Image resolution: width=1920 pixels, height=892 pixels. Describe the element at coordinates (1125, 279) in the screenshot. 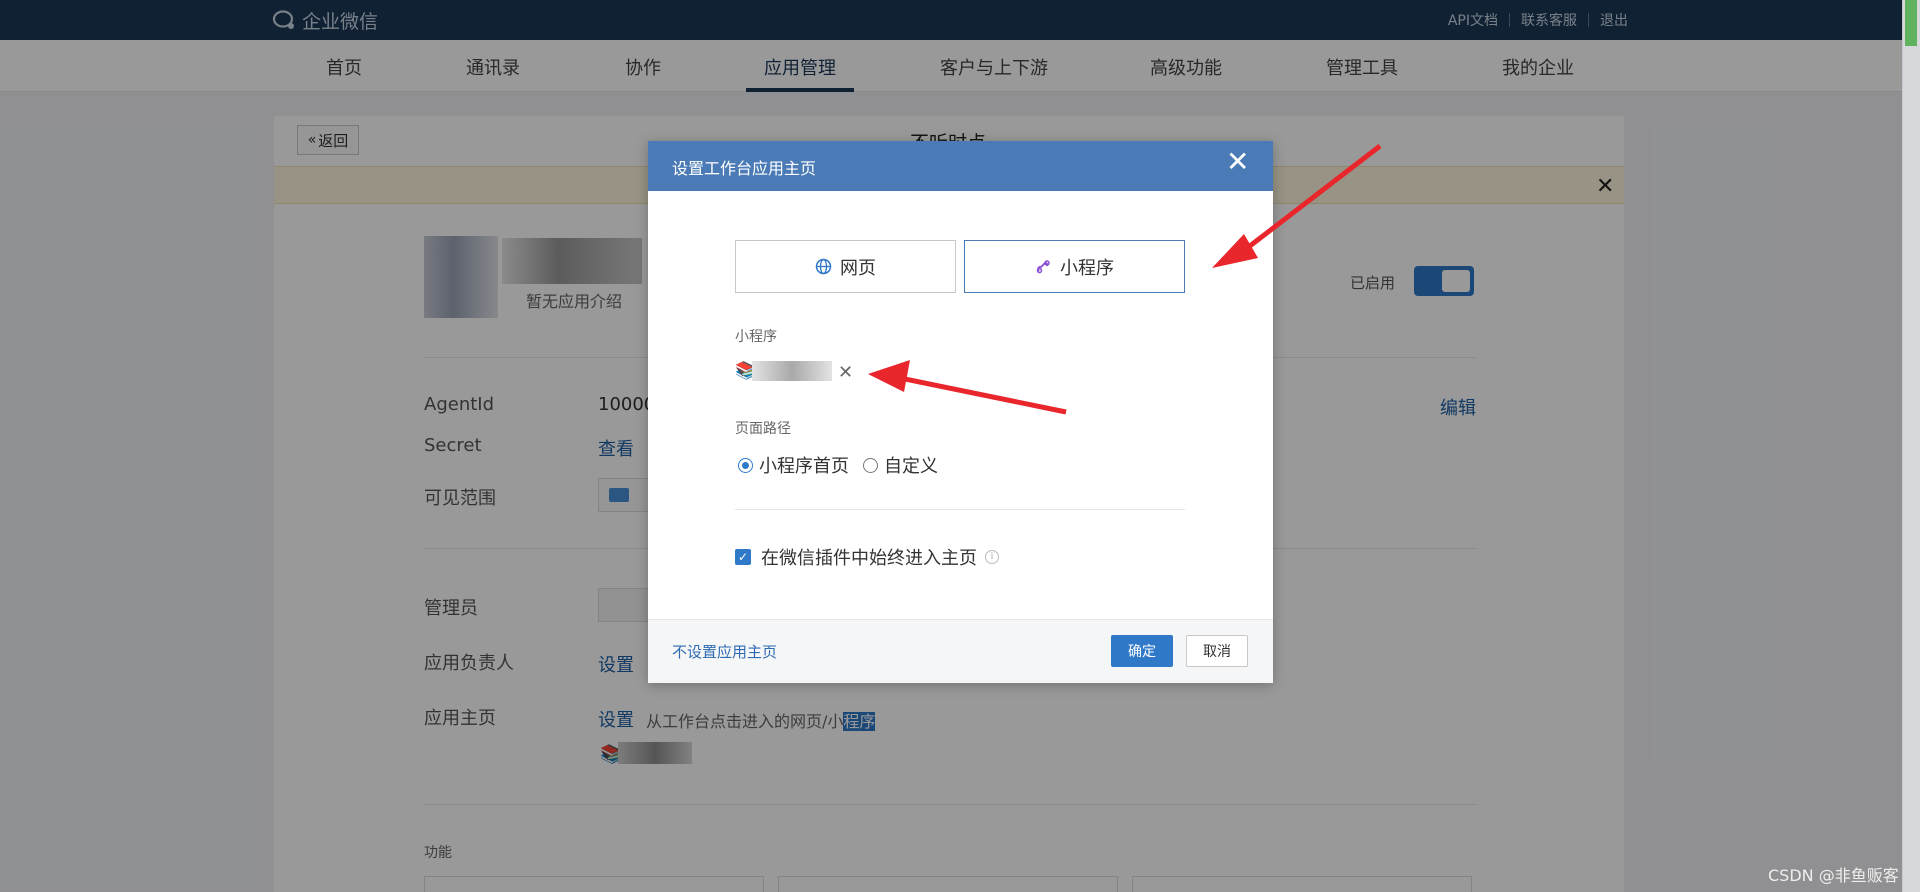

I see `annotation-arrows` at that location.